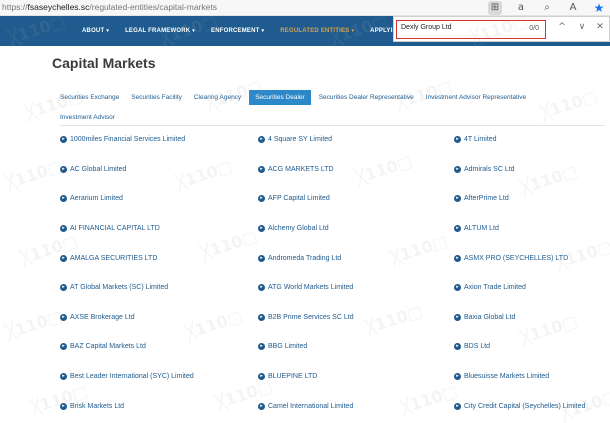  Describe the element at coordinates (521, 8) in the screenshot. I see `read-aloud-icon: a` at that location.